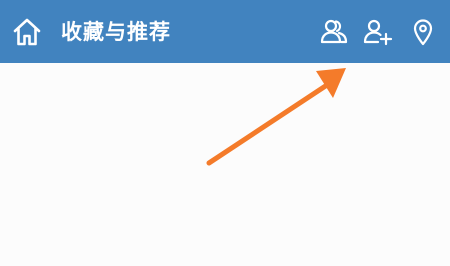 The image size is (450, 266). I want to click on location-button, so click(423, 32).